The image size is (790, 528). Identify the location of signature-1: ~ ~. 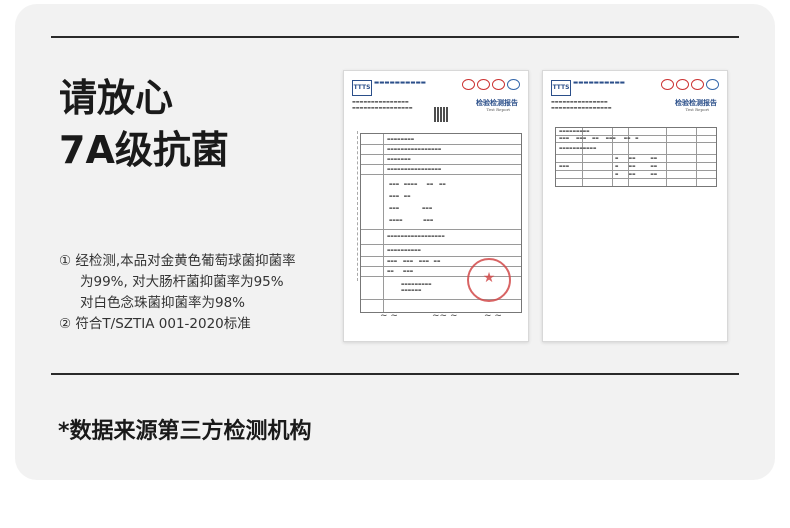
(389, 316).